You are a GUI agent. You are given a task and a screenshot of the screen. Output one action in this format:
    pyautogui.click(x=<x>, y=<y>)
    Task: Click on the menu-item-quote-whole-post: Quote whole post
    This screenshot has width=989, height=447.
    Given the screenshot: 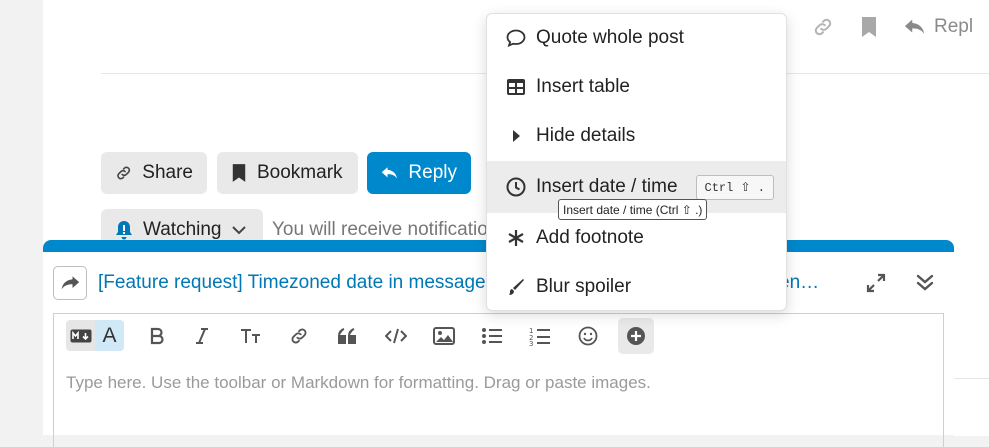 What is the action you would take?
    pyautogui.click(x=636, y=38)
    